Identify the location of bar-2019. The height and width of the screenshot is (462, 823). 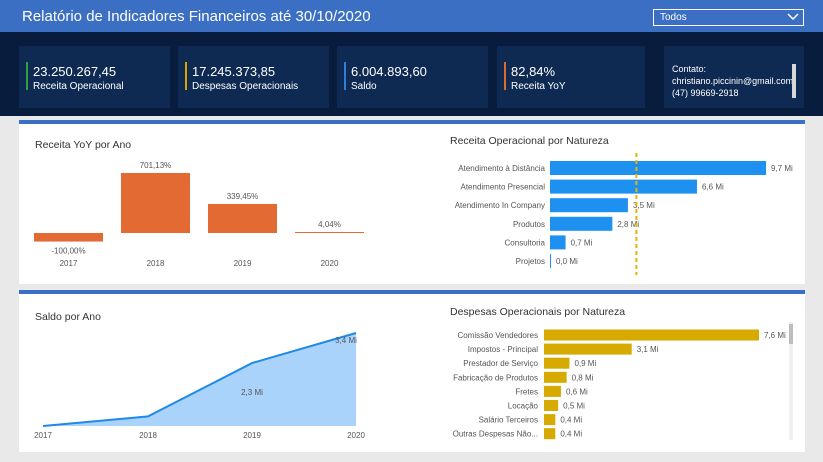
(242, 218).